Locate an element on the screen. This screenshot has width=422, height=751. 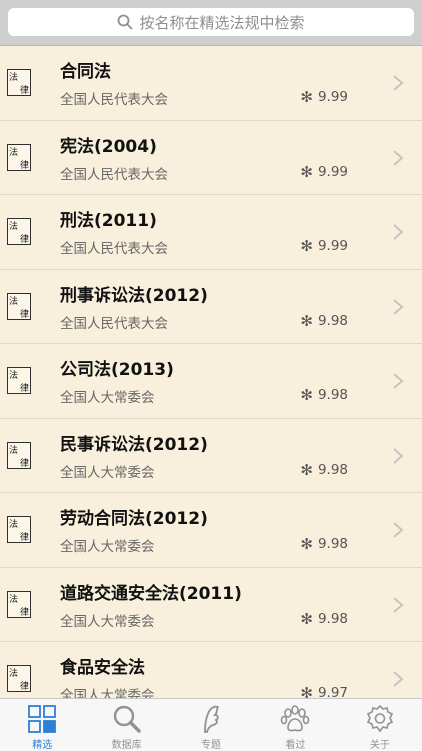
law-title: 公司法(2013) is located at coordinates (117, 370).